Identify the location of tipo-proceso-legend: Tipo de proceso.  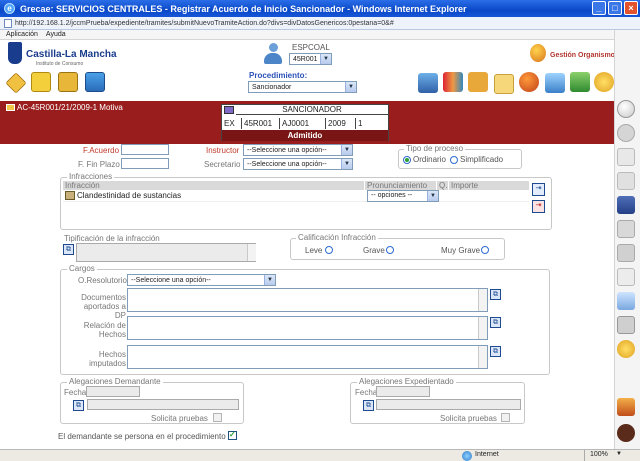
(435, 148).